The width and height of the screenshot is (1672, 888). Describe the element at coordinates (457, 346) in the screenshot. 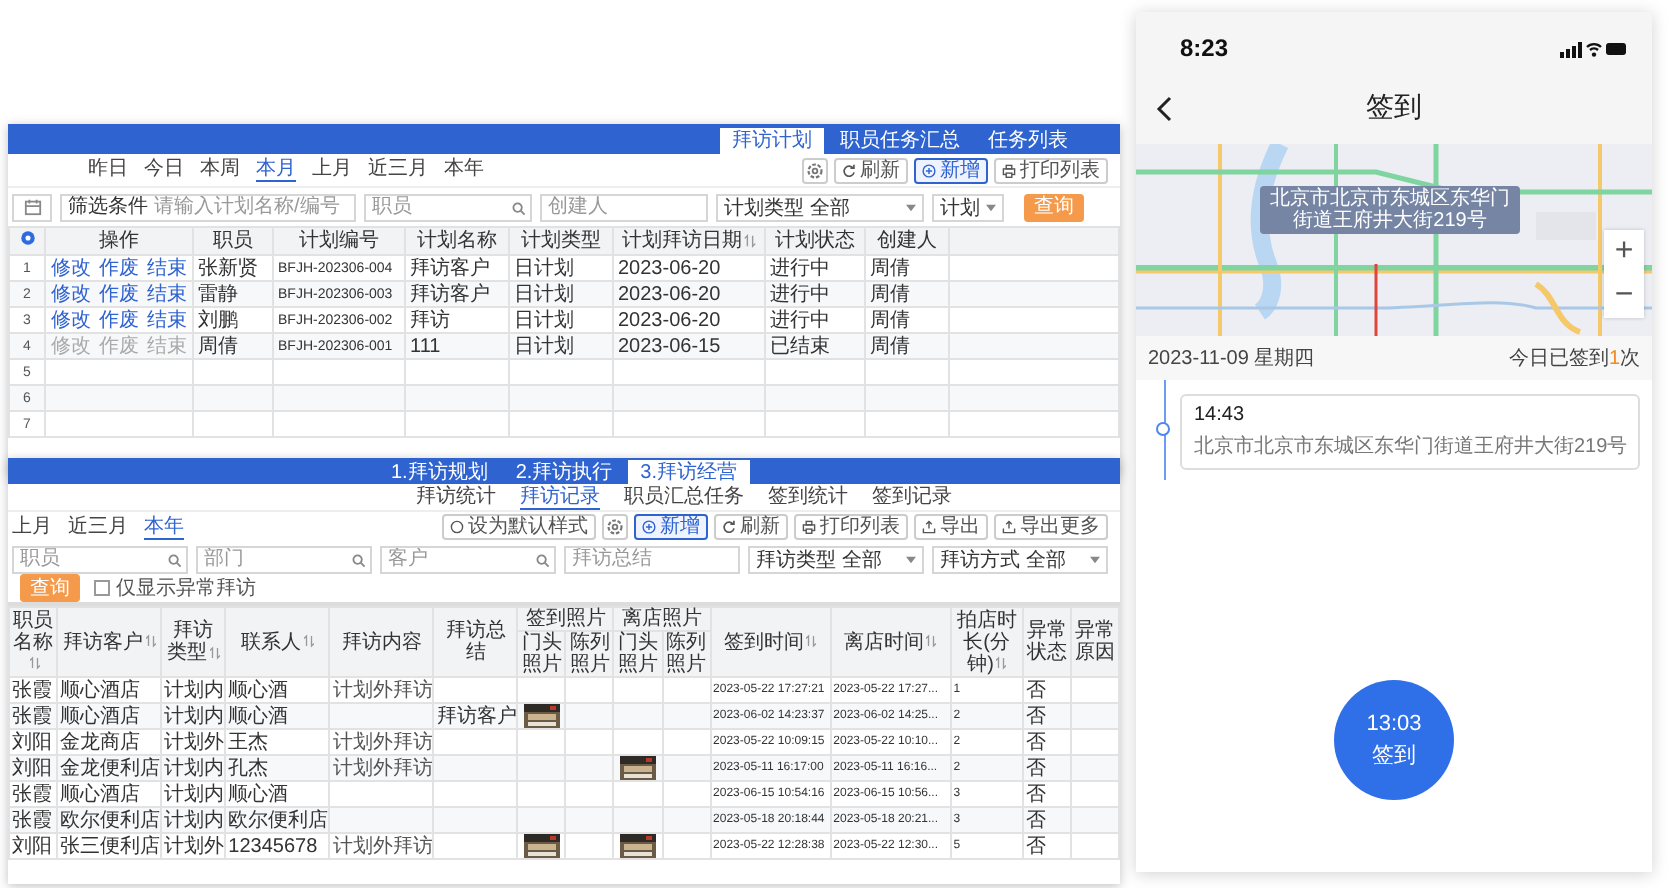

I see `table-cell: 111` at that location.